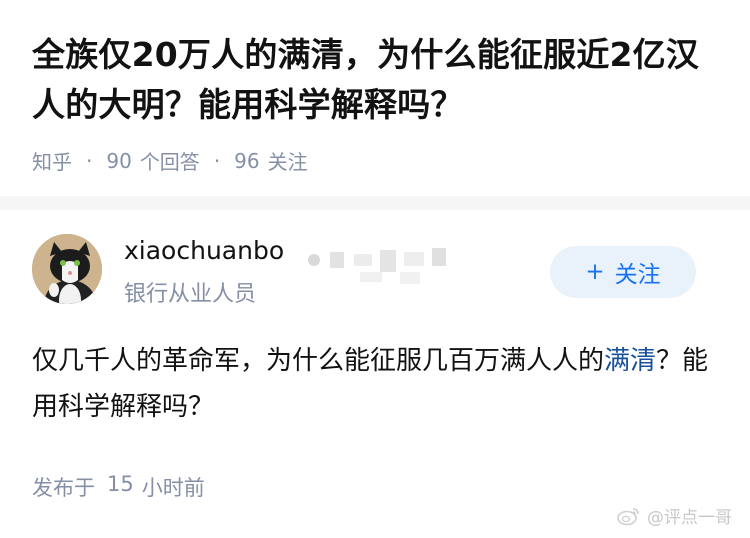 The image size is (750, 538). I want to click on cat-avatar-icon, so click(67, 269).